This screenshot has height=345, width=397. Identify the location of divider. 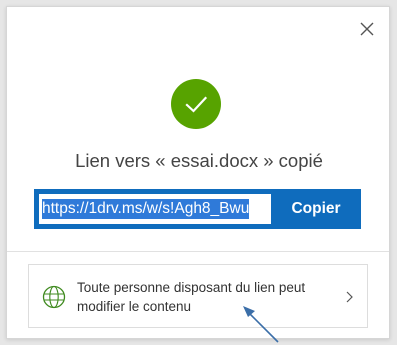
(198, 251).